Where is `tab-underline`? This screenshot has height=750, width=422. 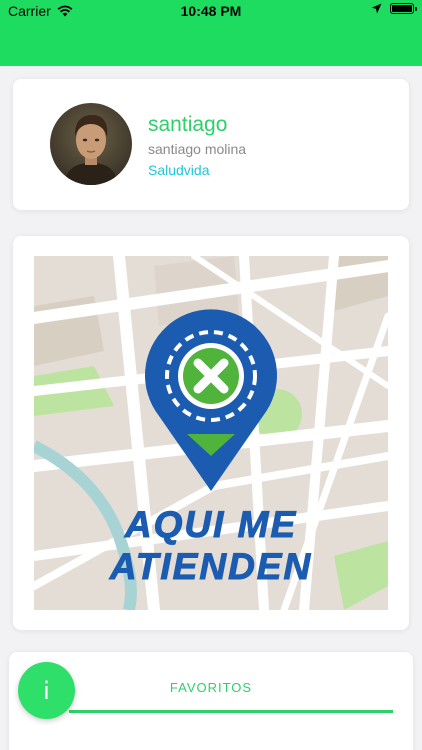
tab-underline is located at coordinates (231, 711).